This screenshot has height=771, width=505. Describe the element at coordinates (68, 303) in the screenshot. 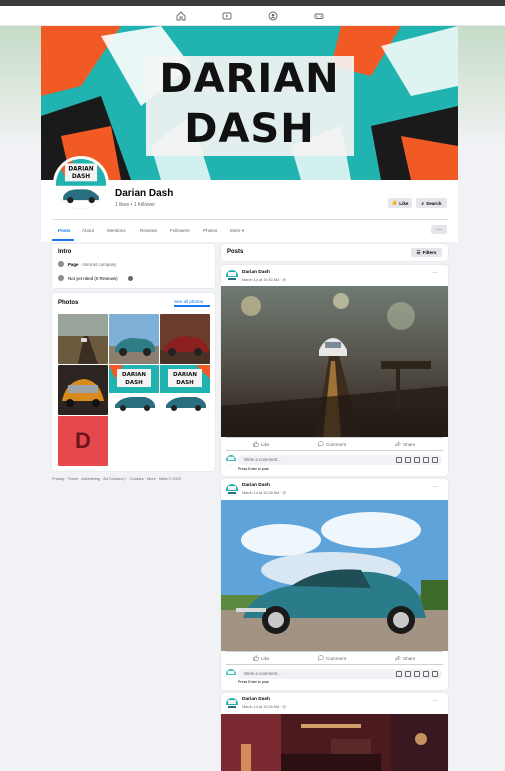

I see `photos-title: Photos` at that location.